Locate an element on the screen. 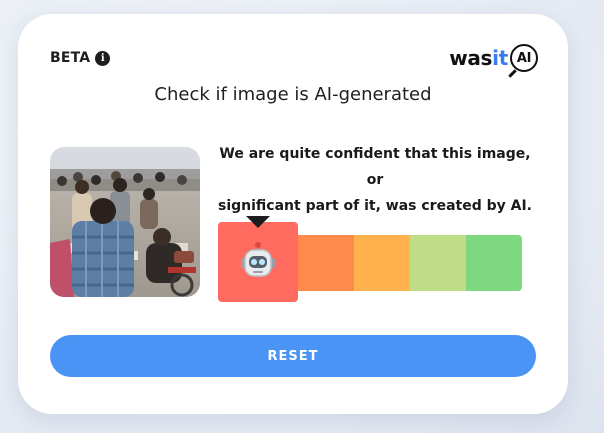 Image resolution: width=604 pixels, height=433 pixels. meter-level-1-active is located at coordinates (258, 259).